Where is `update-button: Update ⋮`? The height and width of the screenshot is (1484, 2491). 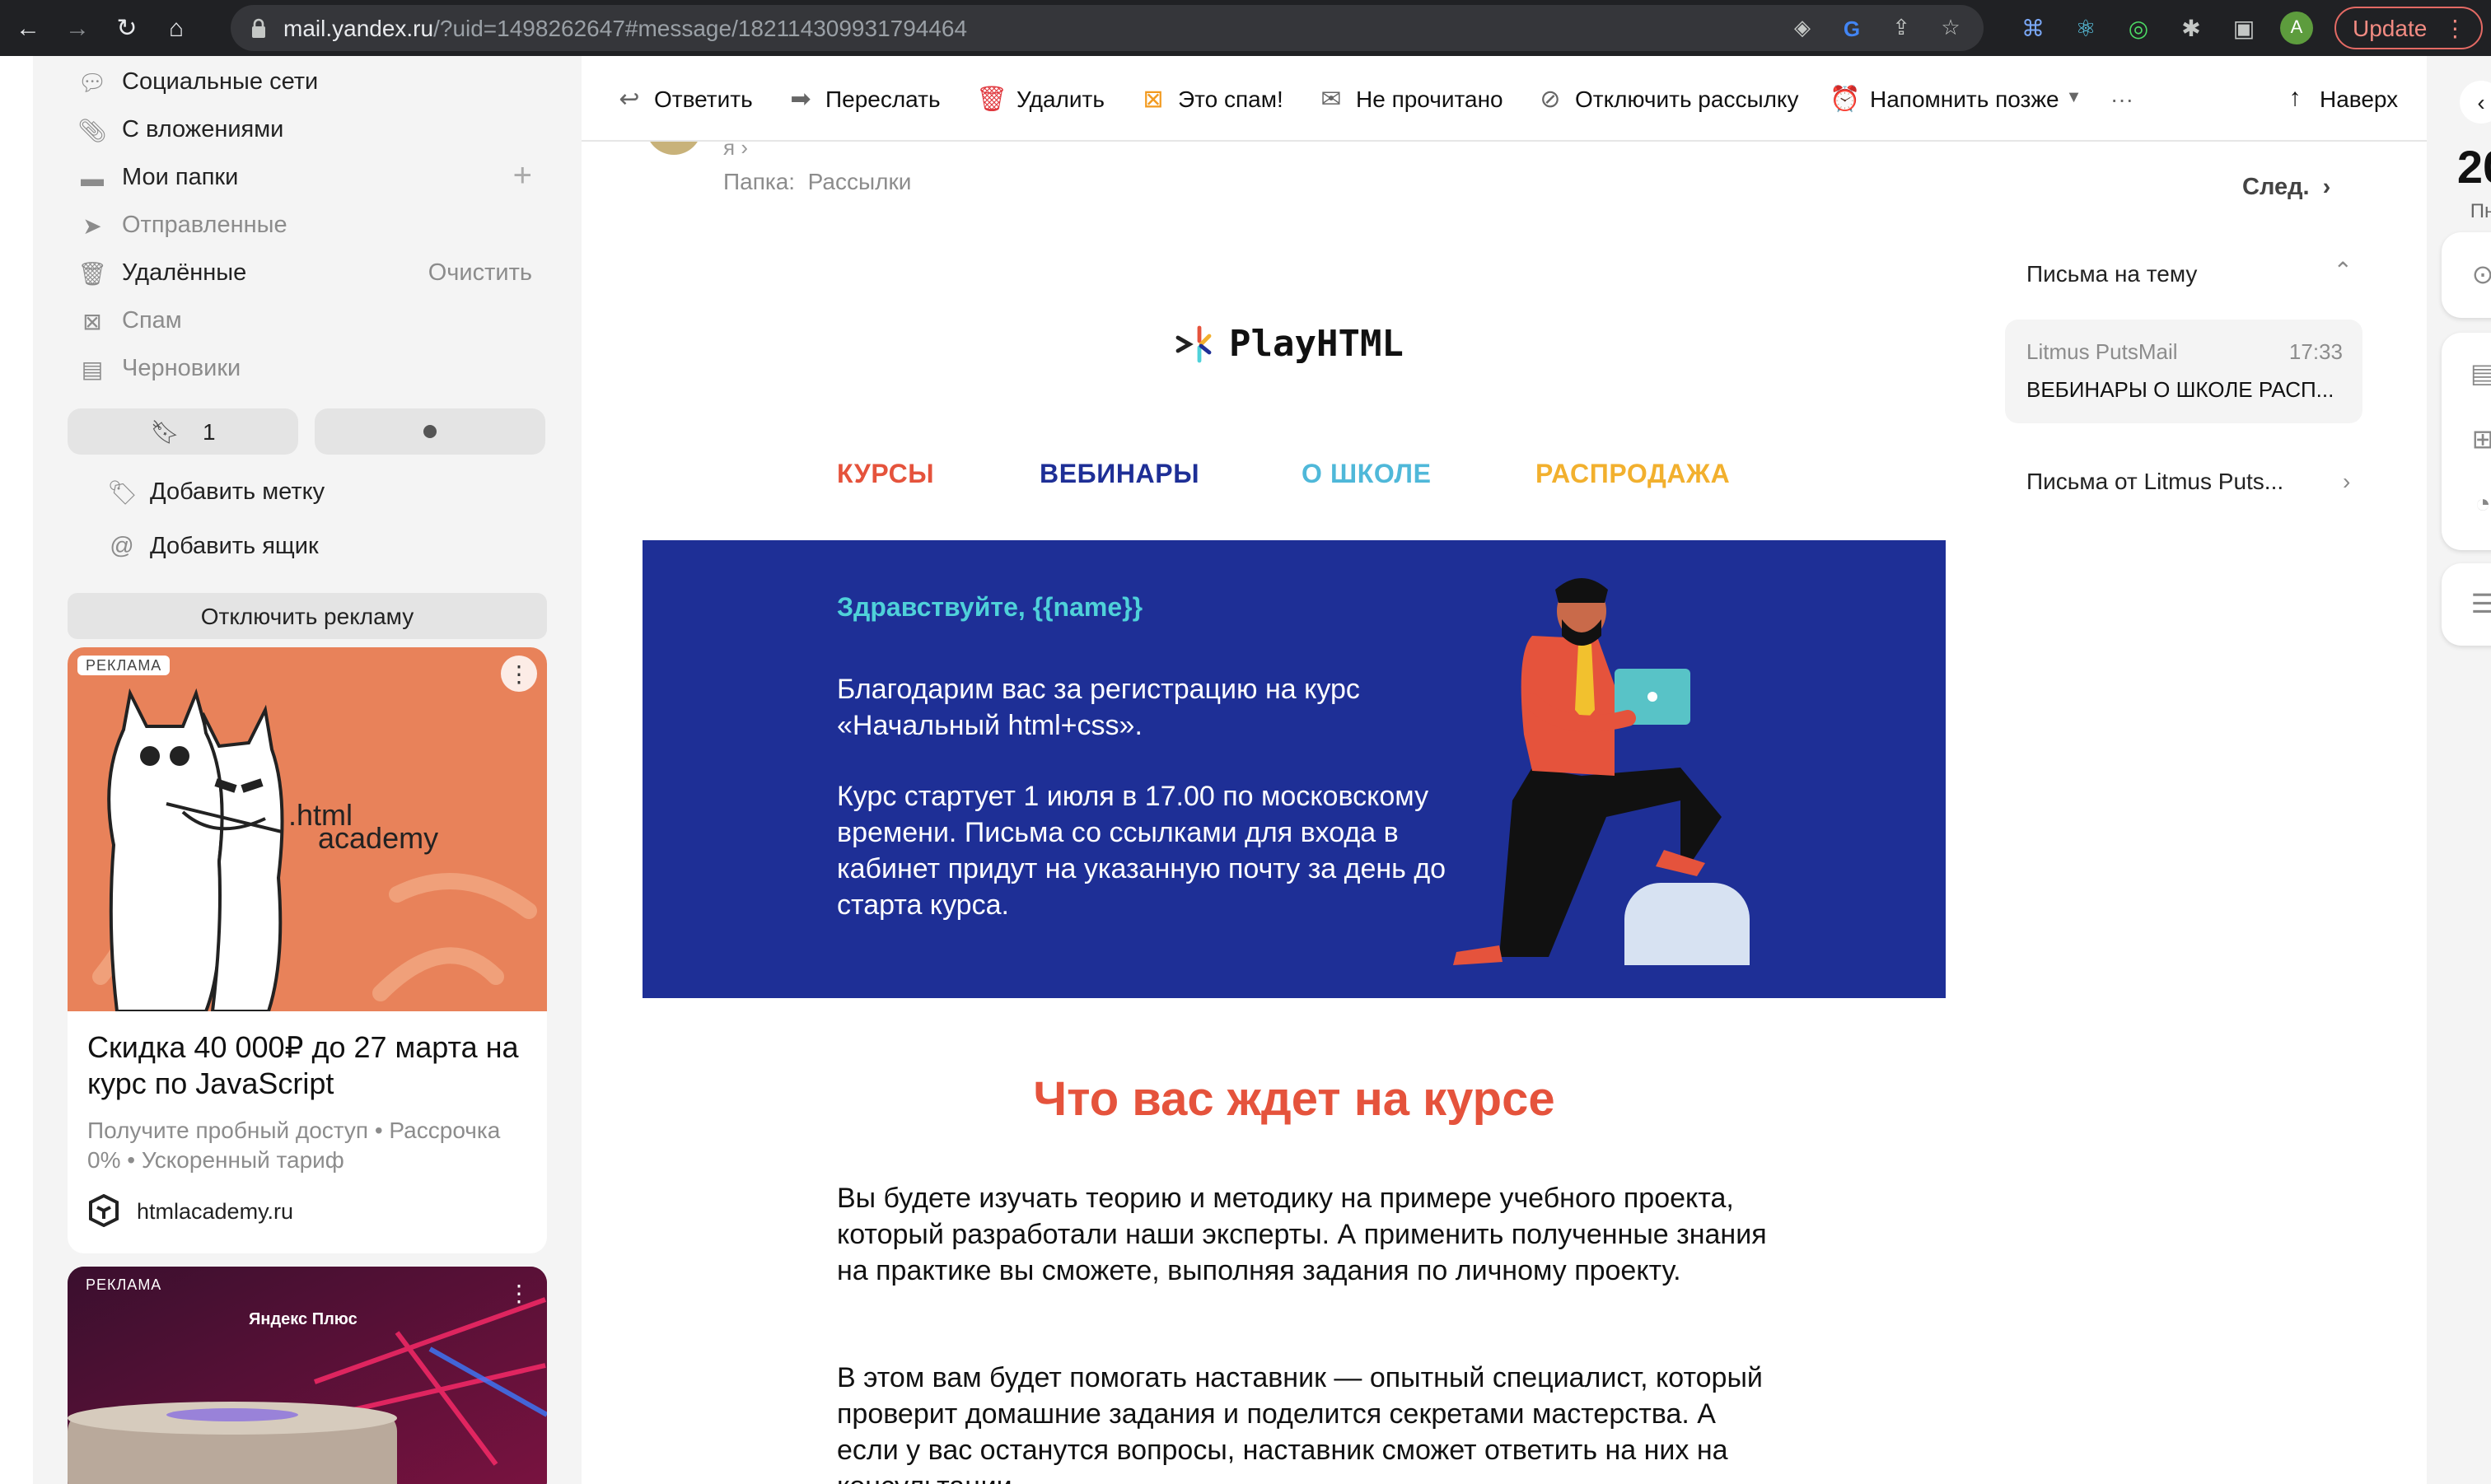
update-button: Update ⋮ is located at coordinates (2409, 28).